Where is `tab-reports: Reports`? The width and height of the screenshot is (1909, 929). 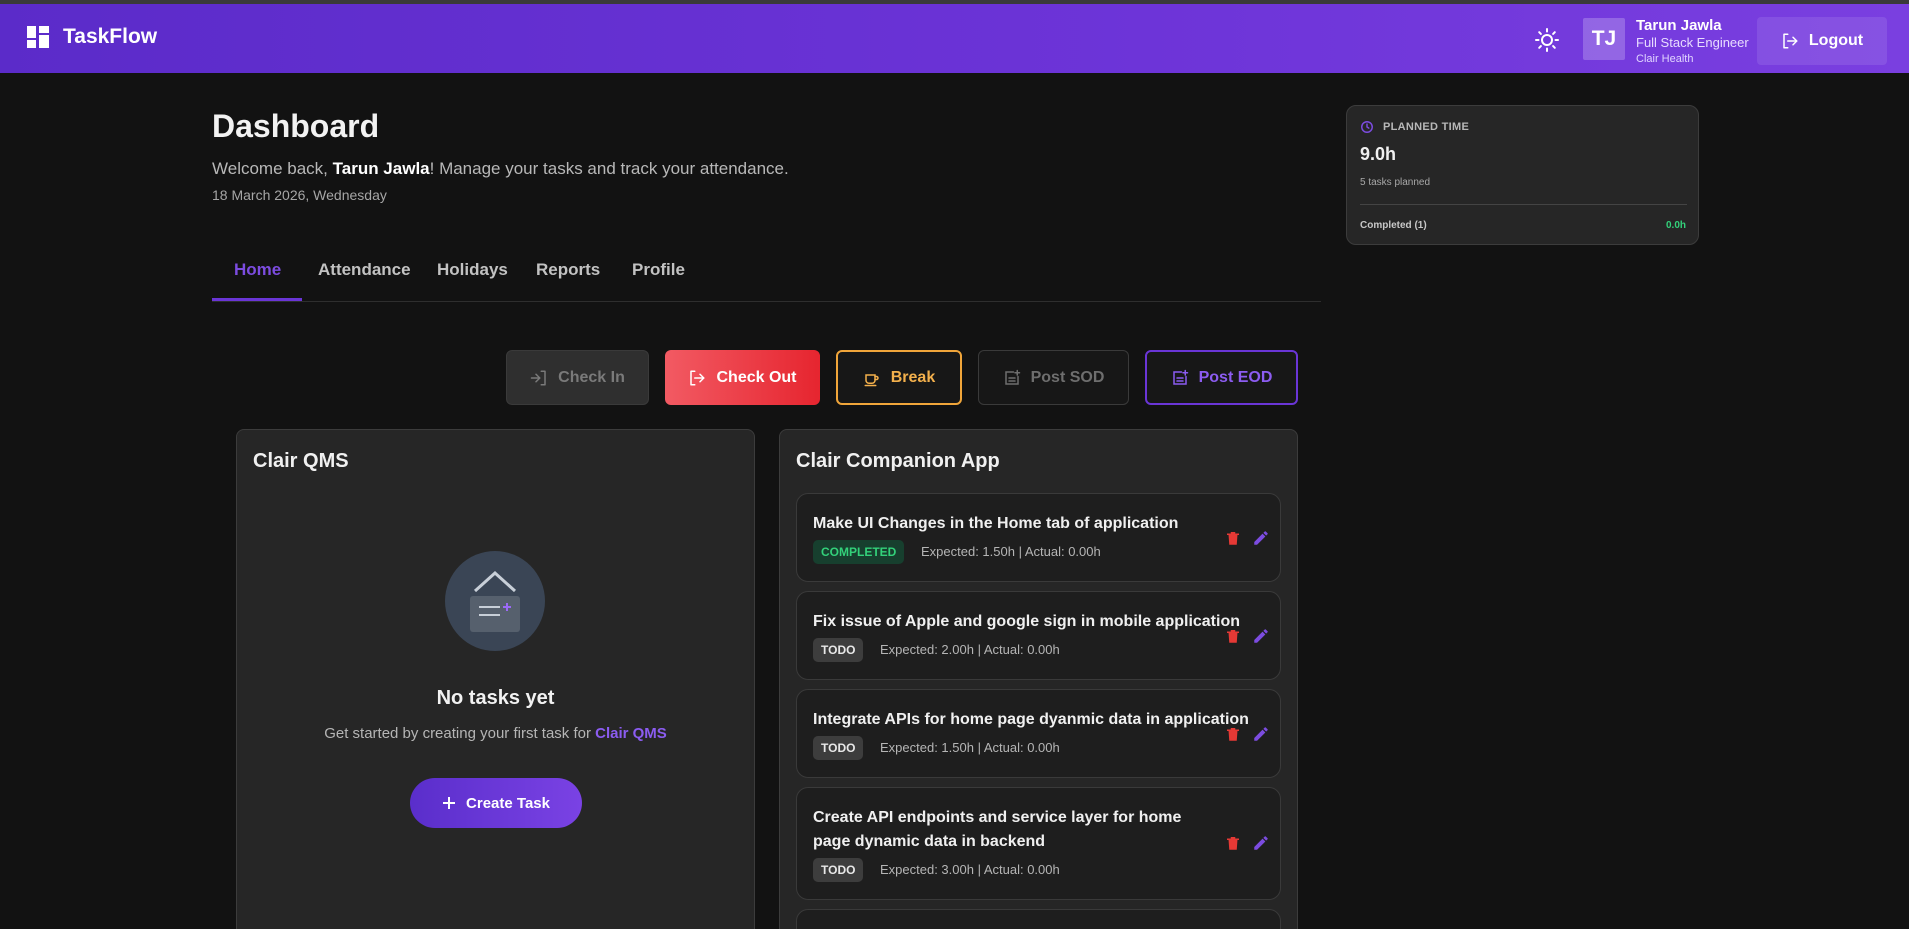
tab-reports: Reports is located at coordinates (568, 280).